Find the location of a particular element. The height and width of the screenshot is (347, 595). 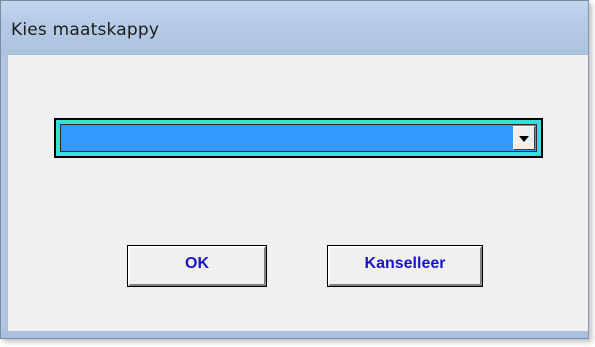

company-select-focus-frame is located at coordinates (298, 138).